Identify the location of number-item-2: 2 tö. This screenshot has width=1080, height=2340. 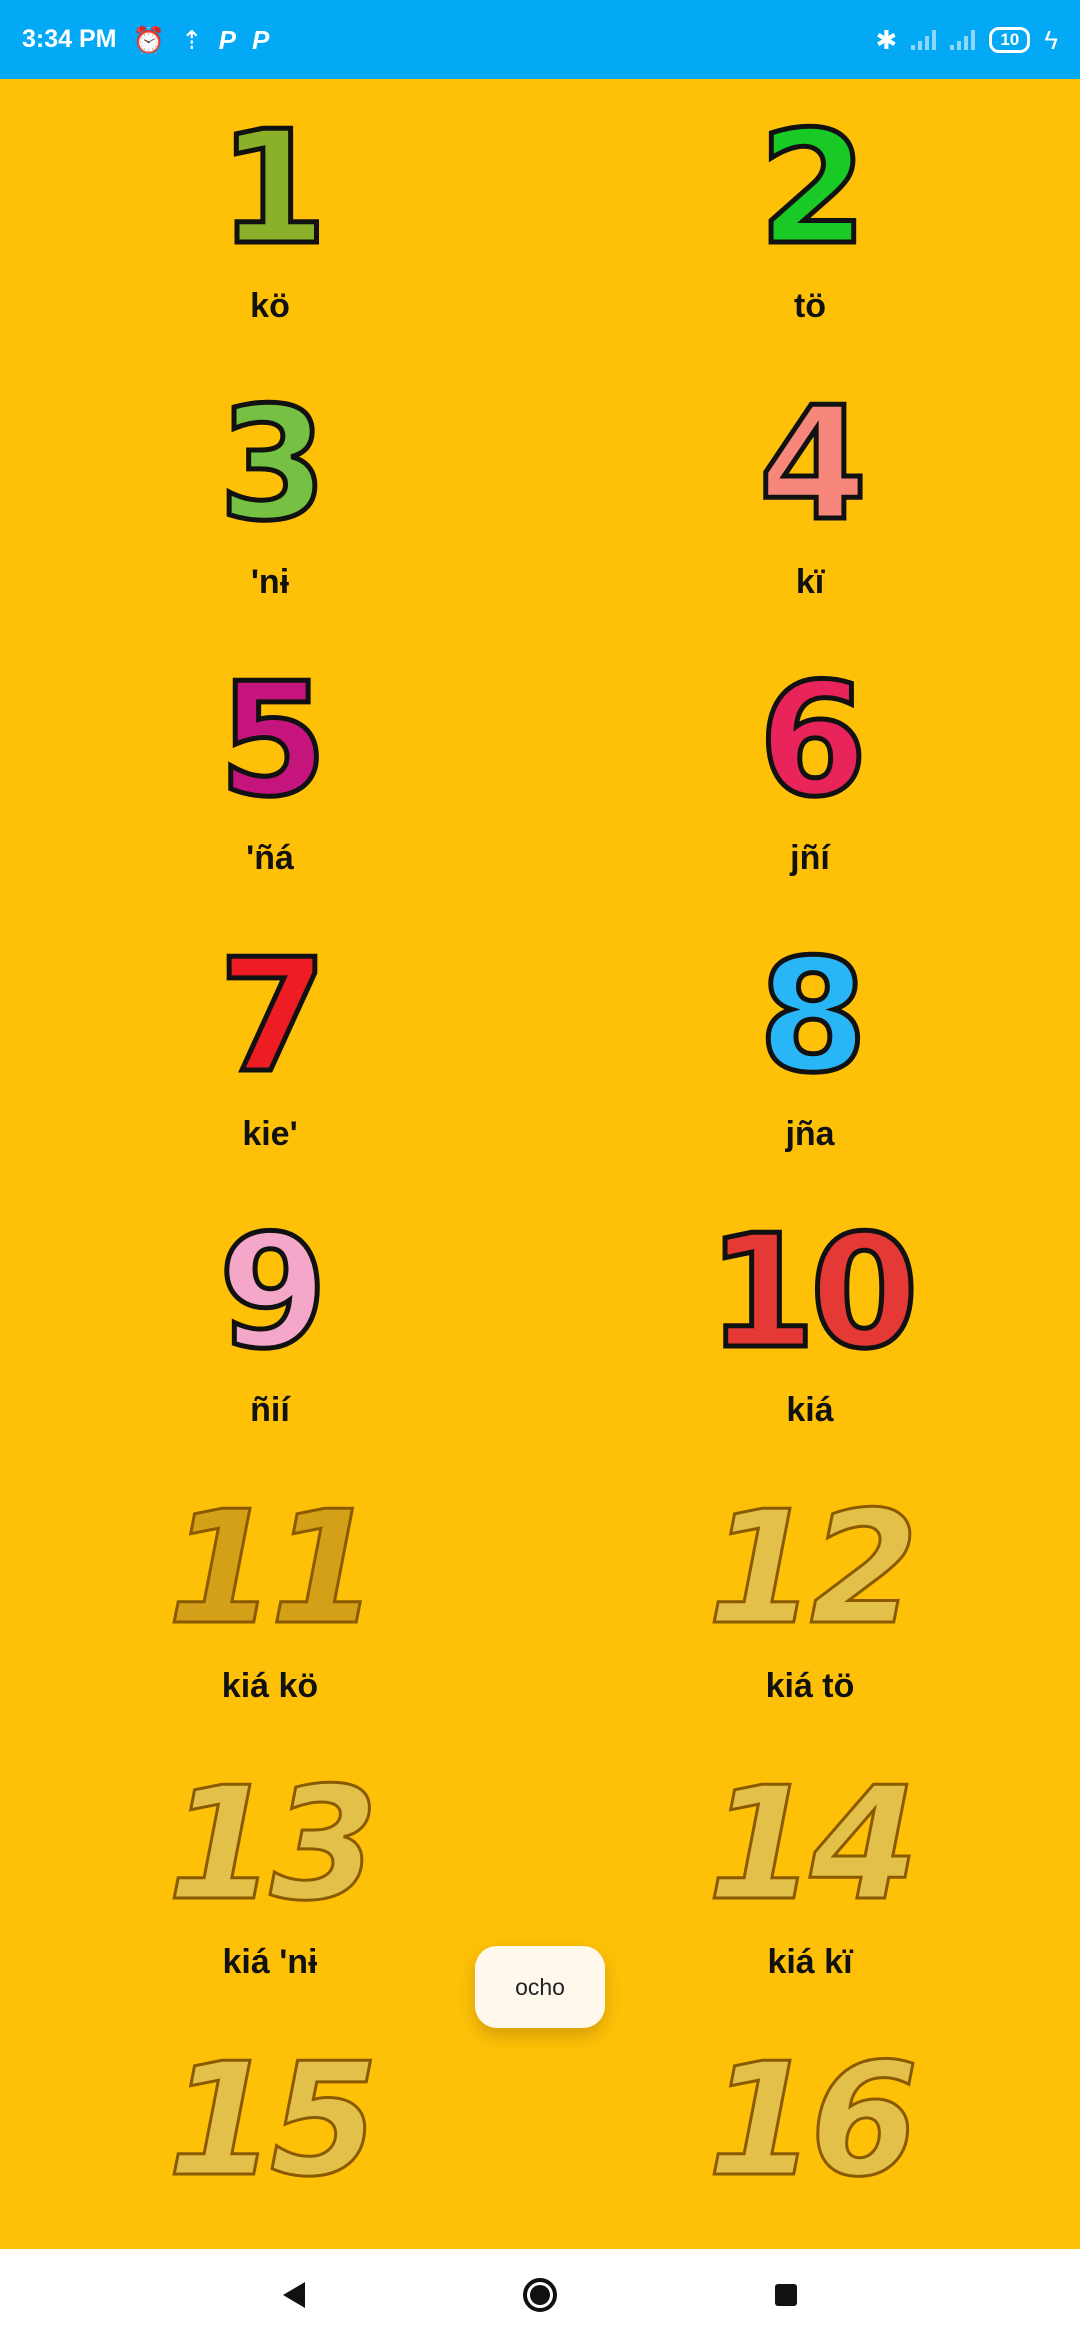
(810, 235).